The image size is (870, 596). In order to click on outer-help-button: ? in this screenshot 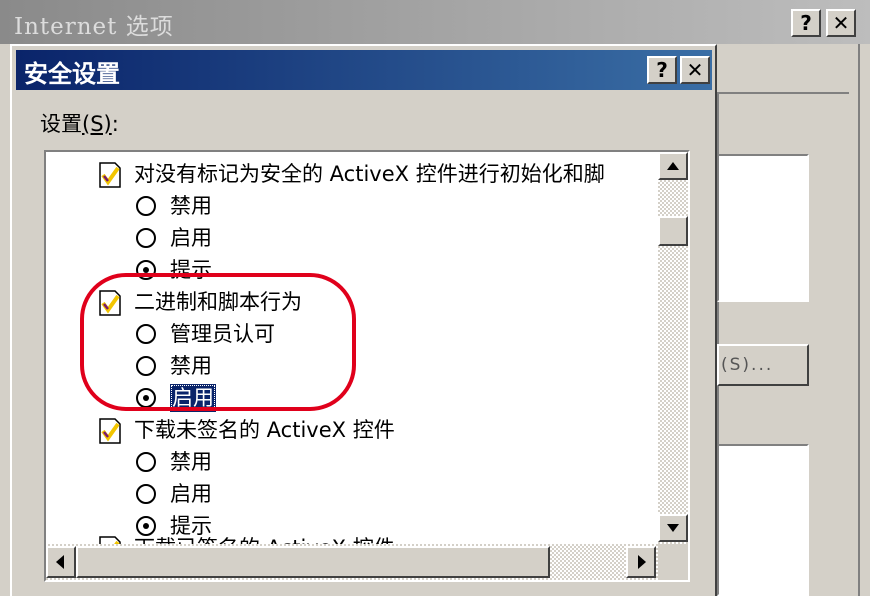, I will do `click(806, 23)`.